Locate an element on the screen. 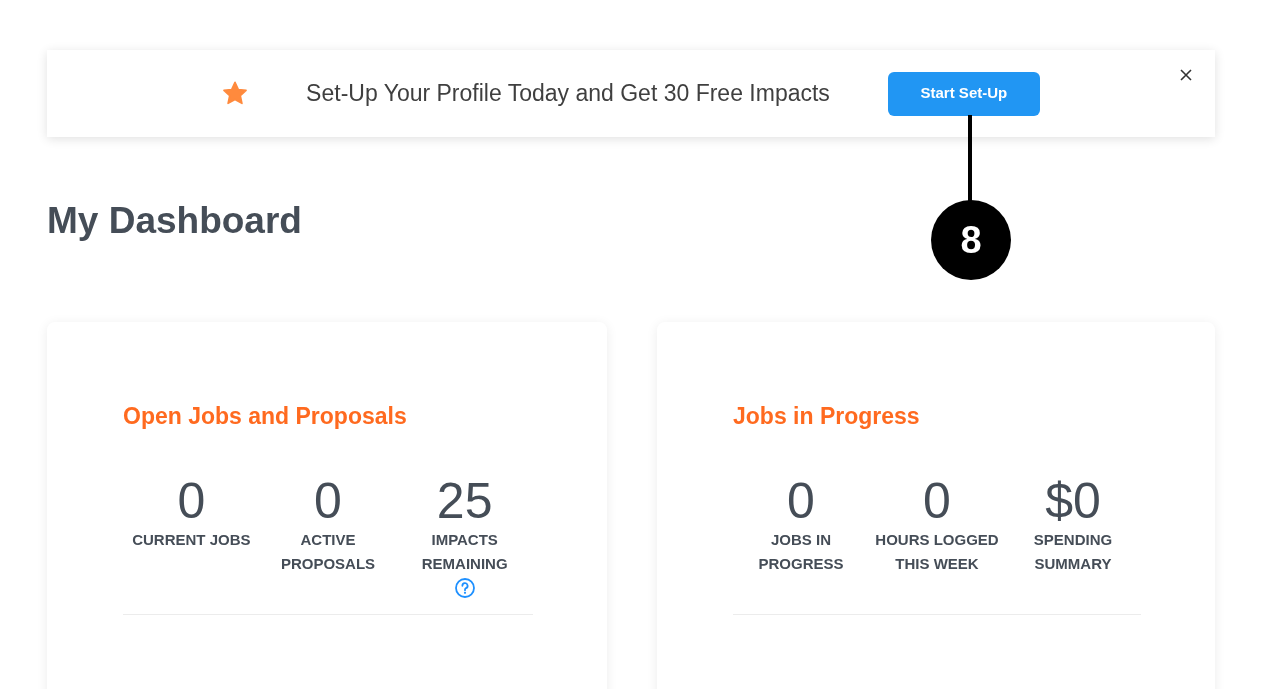  stat-label: SPENDING SUMMARY is located at coordinates (1073, 552).